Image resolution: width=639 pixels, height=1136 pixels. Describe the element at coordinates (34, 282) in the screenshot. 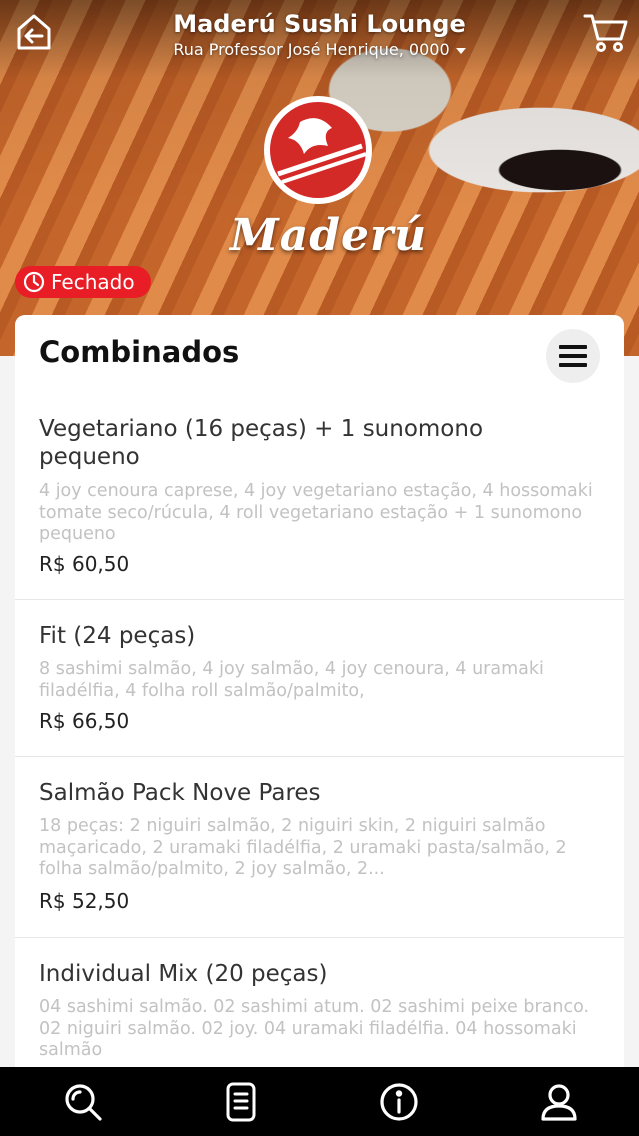

I see `clock-icon` at that location.